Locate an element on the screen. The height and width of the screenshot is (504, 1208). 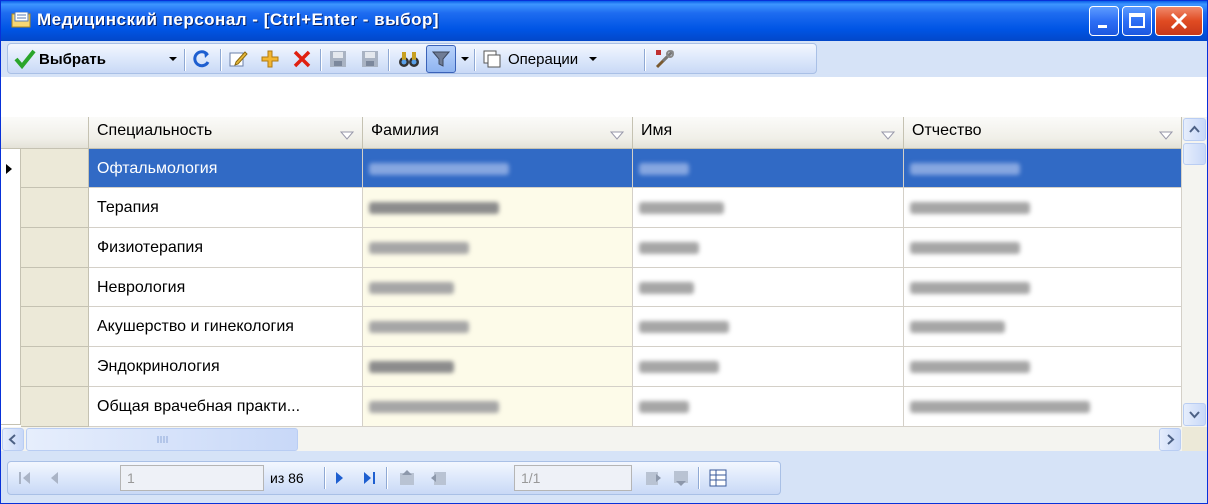
tools-button is located at coordinates (665, 59).